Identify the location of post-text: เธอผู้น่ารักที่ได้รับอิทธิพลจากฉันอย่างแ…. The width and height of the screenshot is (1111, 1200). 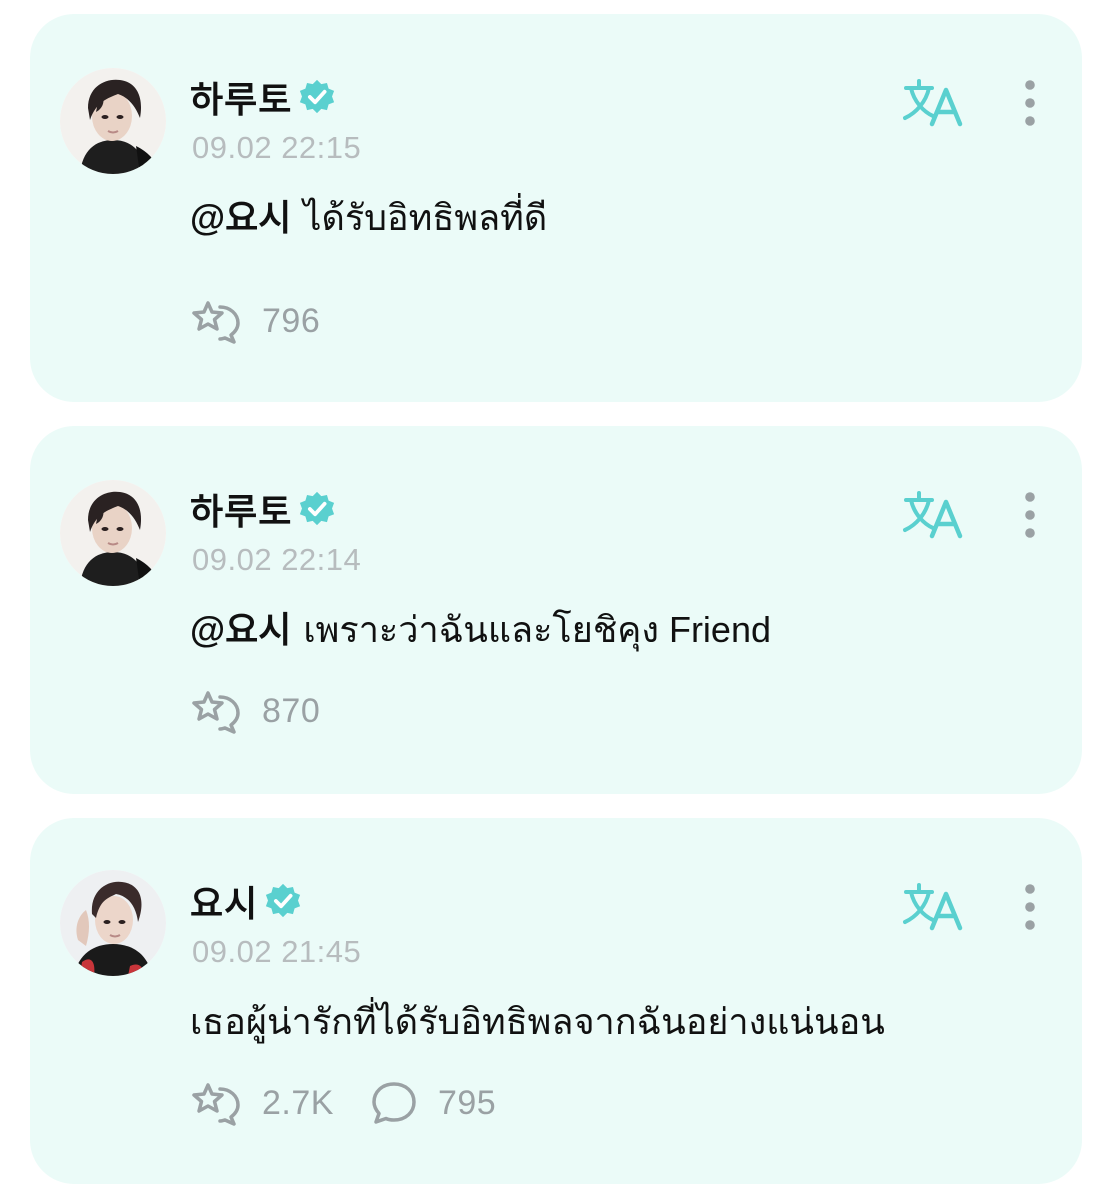
(537, 1021).